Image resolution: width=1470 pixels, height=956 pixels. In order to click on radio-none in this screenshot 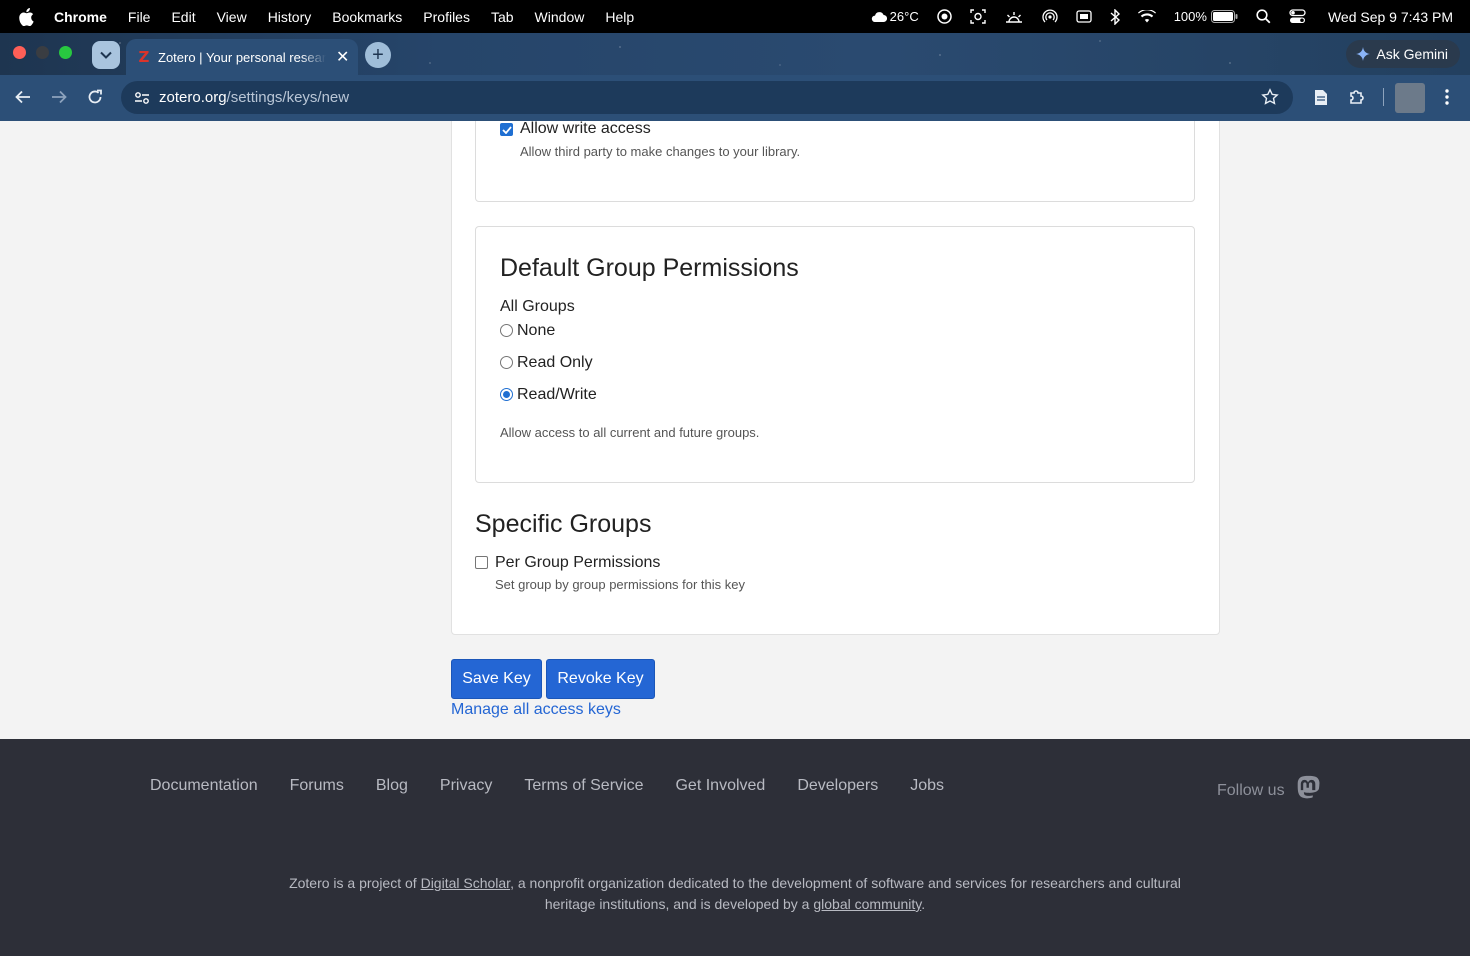, I will do `click(506, 330)`.